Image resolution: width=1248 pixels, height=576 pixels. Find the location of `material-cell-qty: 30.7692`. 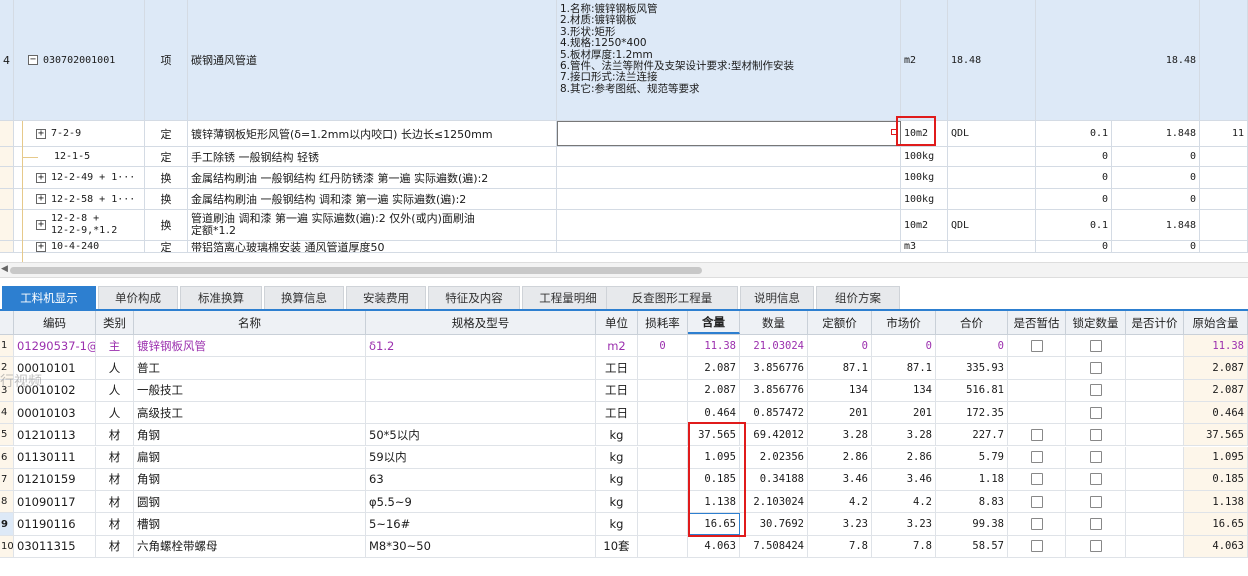

material-cell-qty: 30.7692 is located at coordinates (774, 524).